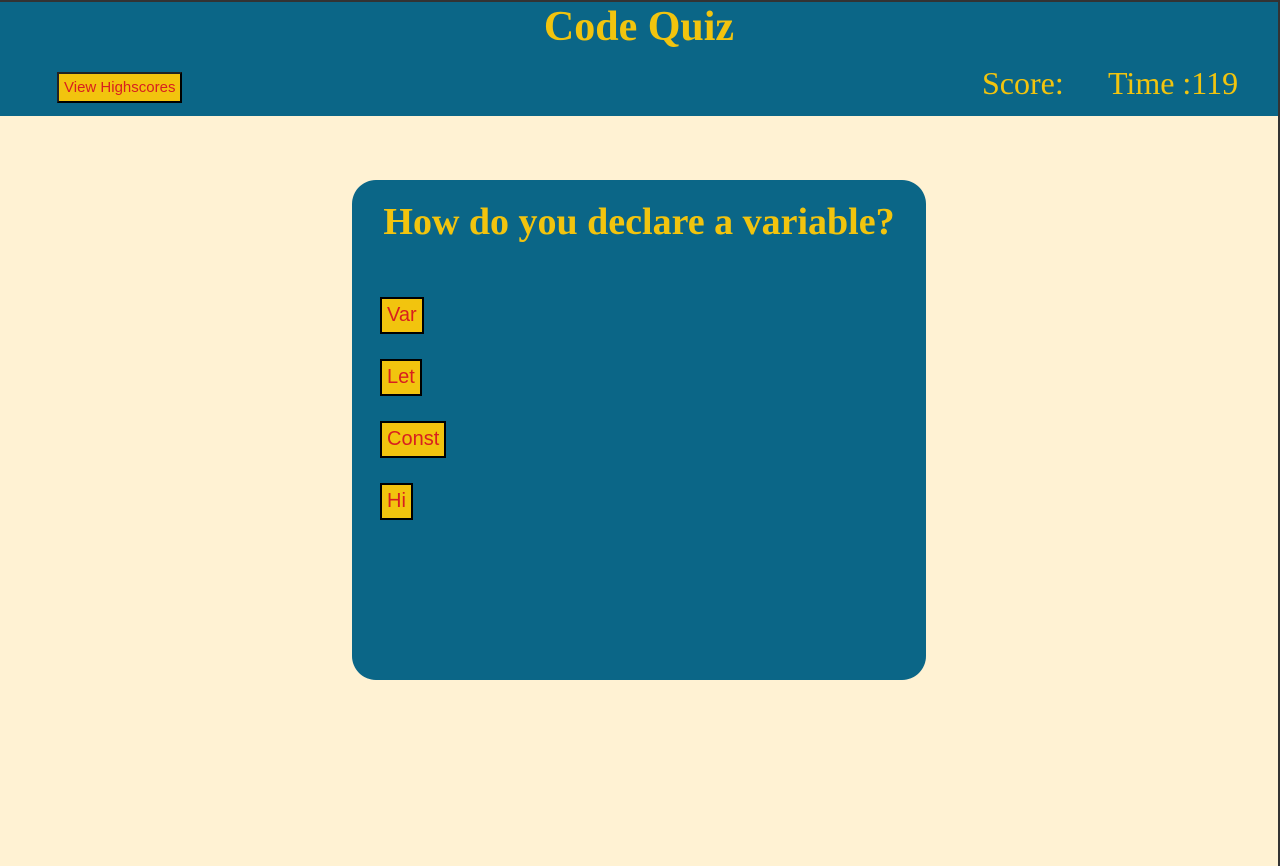  I want to click on timer-display: Time :119, so click(1173, 83).